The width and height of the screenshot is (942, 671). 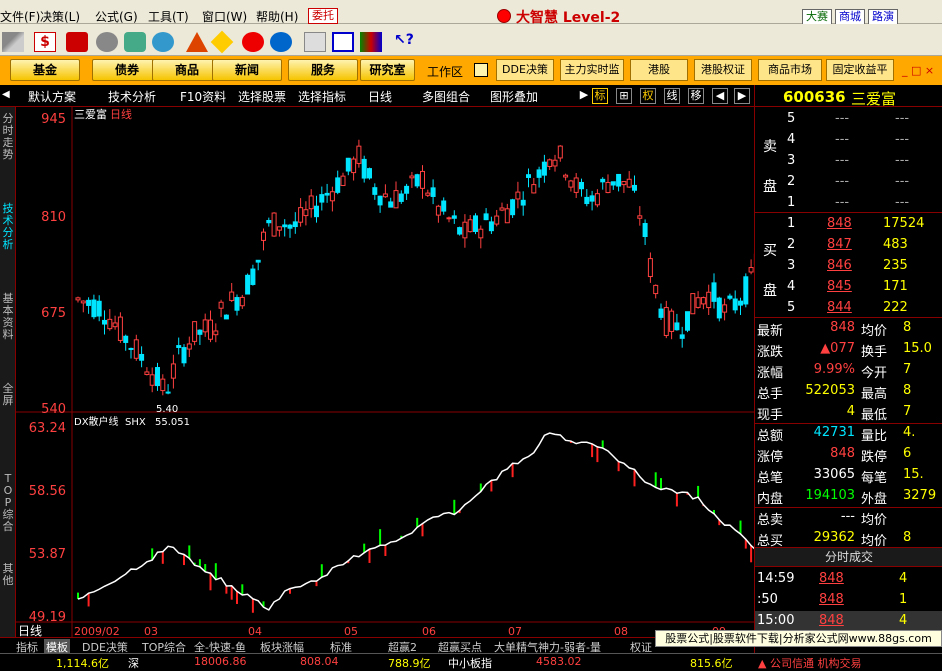 What do you see at coordinates (116, 16) in the screenshot?
I see `menu-formula: 公式(G)` at bounding box center [116, 16].